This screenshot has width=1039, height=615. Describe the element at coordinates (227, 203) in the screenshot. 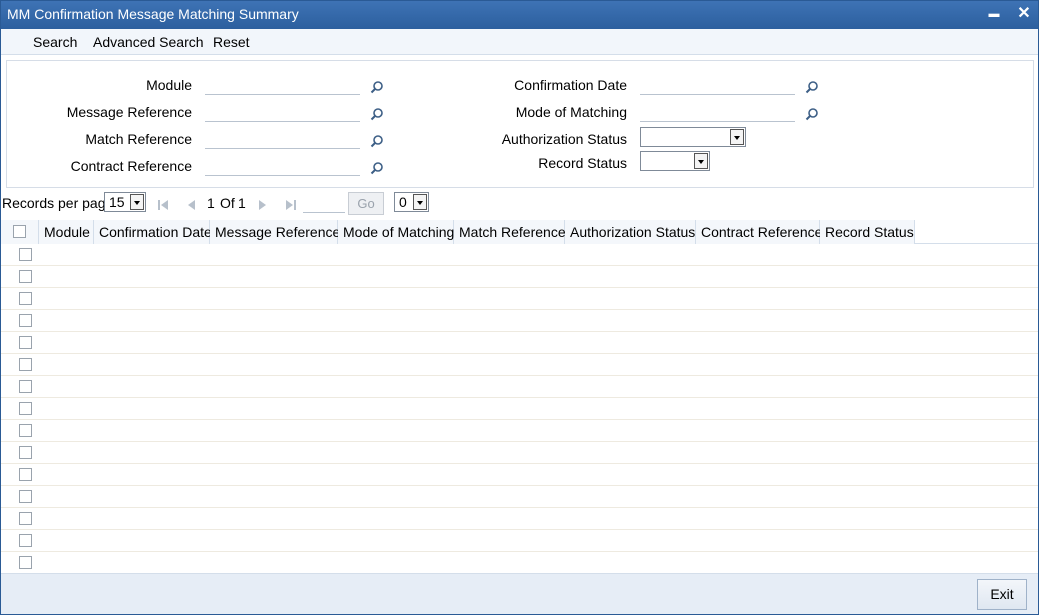

I see `of-label: Of` at that location.